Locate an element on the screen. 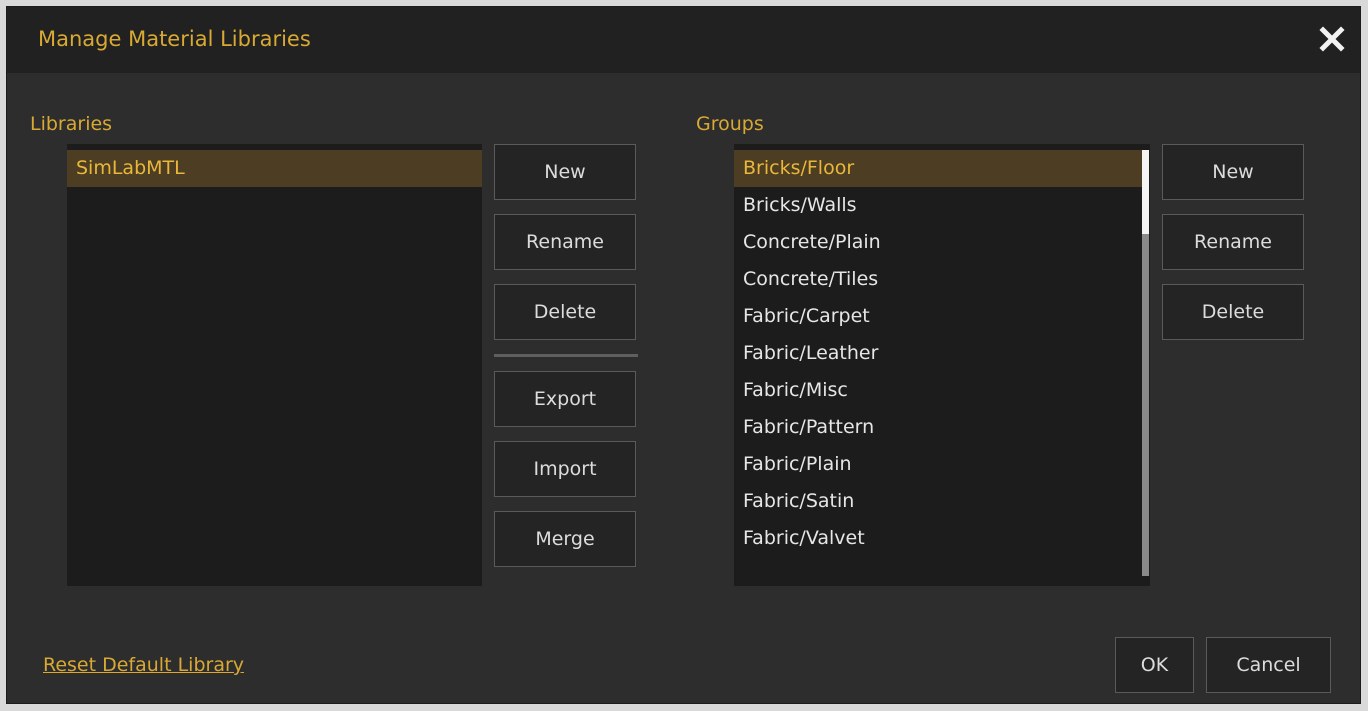  ok-button: OK is located at coordinates (1154, 665).